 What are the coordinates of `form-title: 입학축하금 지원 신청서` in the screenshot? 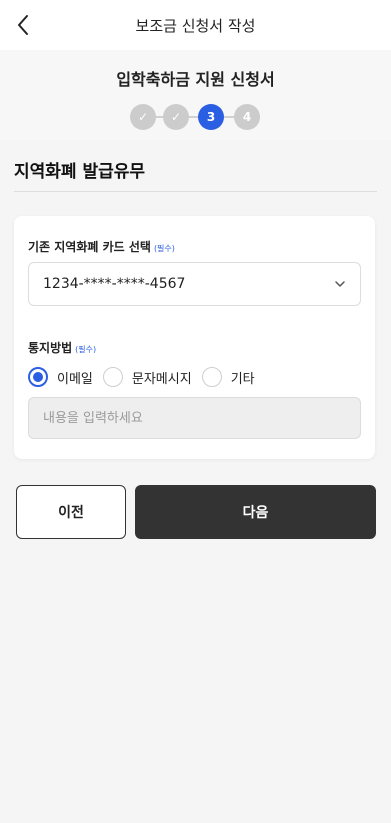 It's located at (195, 79).